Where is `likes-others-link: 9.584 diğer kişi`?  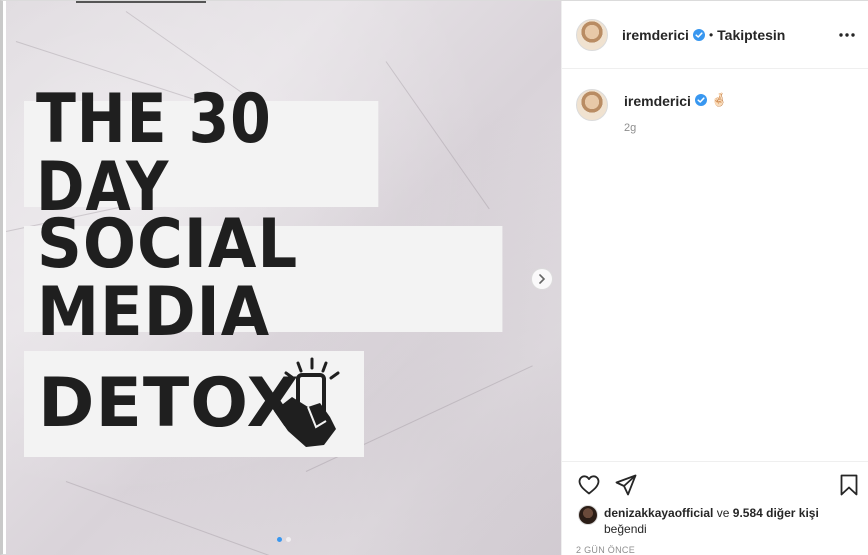 likes-others-link: 9.584 diğer kişi is located at coordinates (776, 513).